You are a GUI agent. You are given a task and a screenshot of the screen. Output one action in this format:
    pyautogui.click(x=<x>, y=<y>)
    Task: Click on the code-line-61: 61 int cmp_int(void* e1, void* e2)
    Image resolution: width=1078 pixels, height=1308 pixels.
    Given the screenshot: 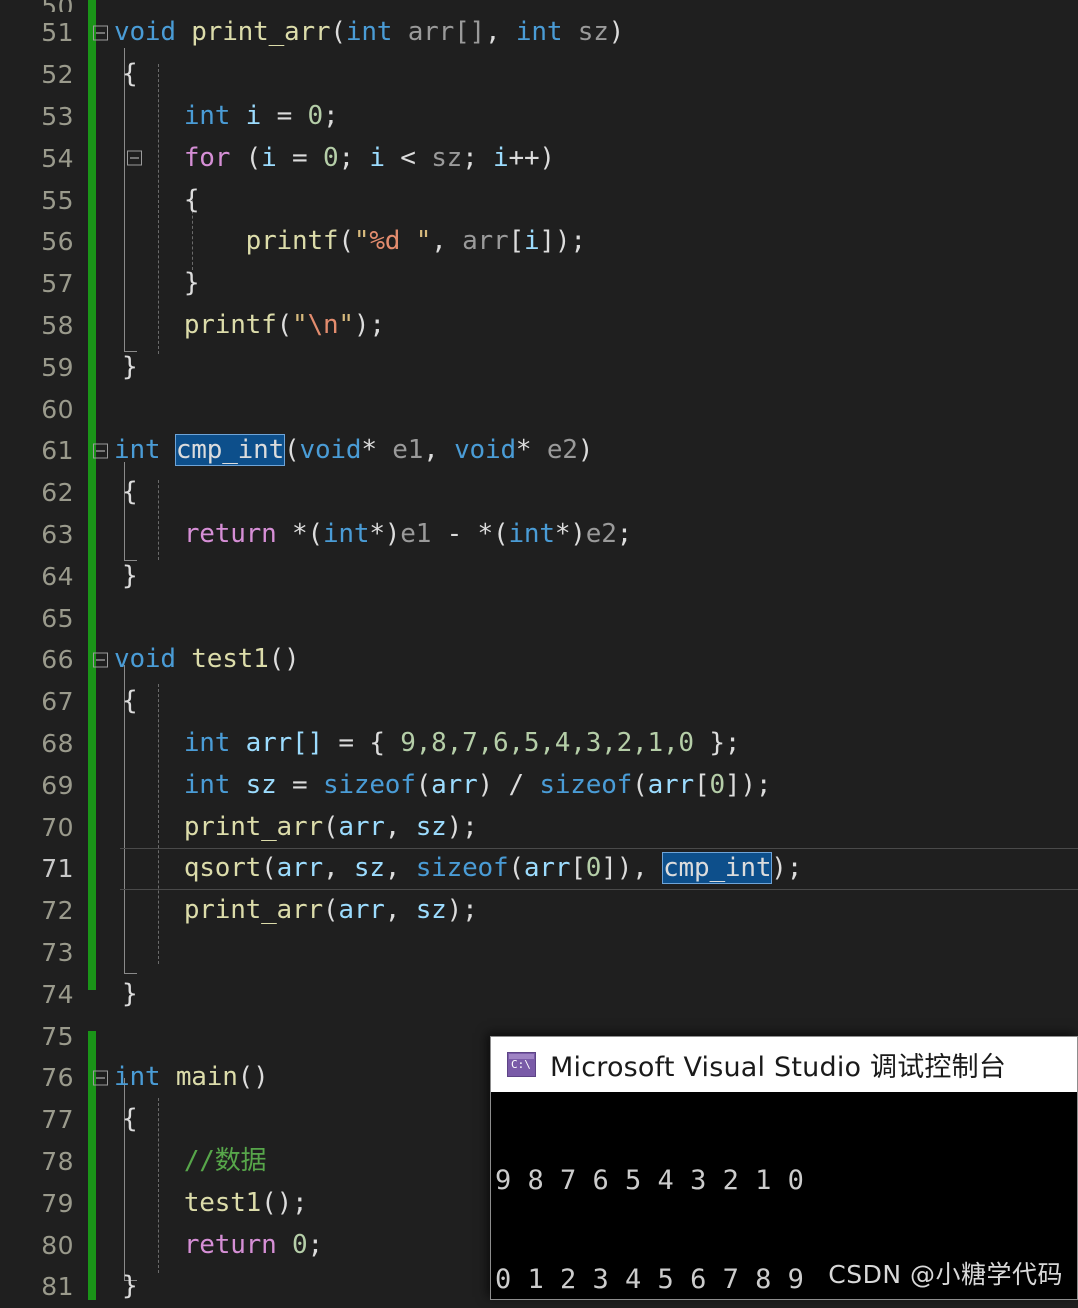 What is the action you would take?
    pyautogui.click(x=539, y=451)
    